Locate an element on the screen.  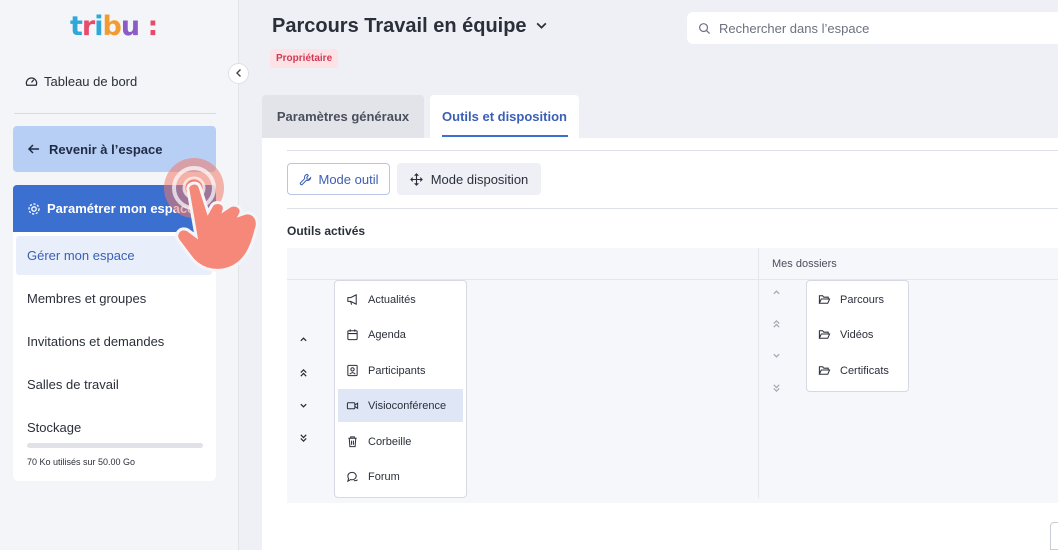
submenu-item-invitations: Invitations et demandes is located at coordinates (95, 341).